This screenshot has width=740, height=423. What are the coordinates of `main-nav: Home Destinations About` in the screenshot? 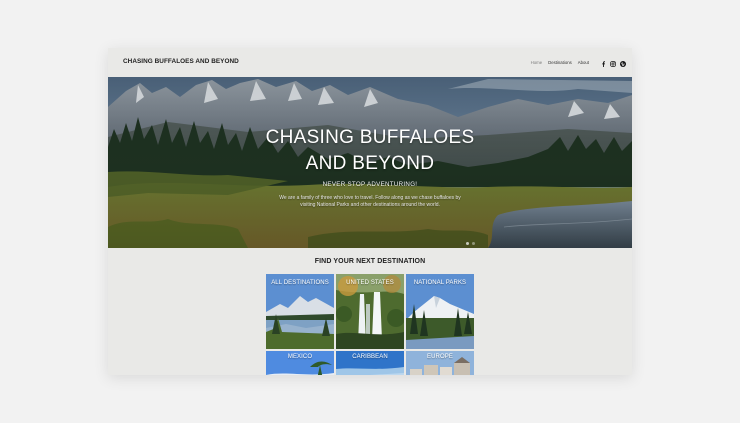 It's located at (578, 62).